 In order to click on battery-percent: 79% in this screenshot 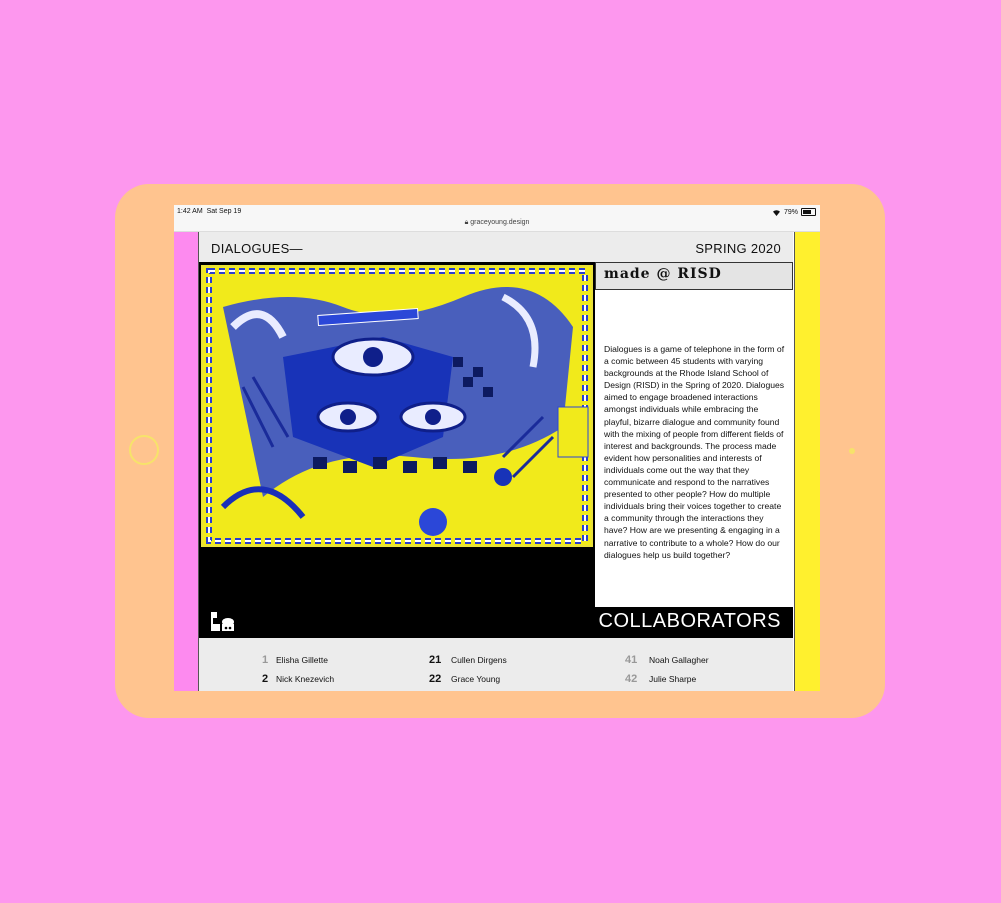, I will do `click(790, 212)`.